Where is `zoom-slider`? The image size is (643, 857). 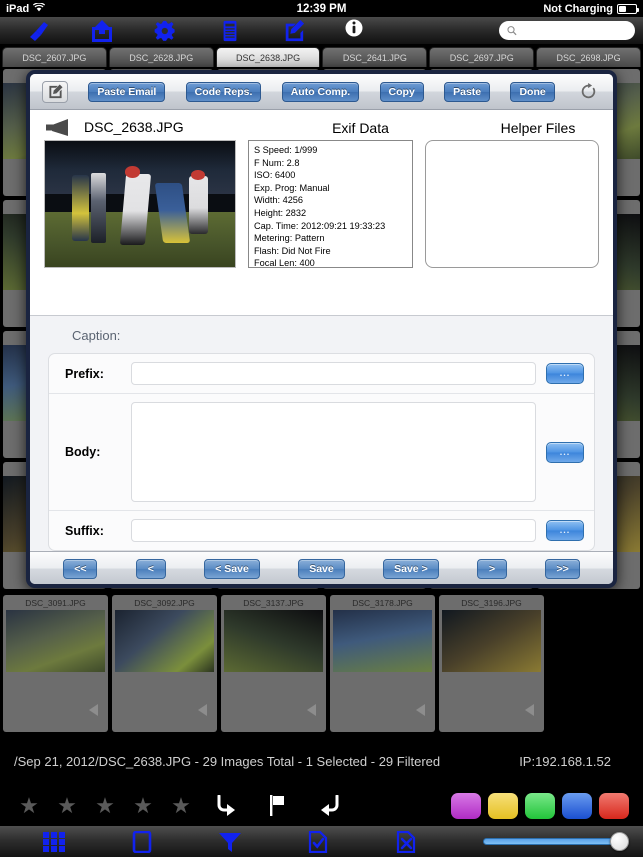
zoom-slider is located at coordinates (558, 841).